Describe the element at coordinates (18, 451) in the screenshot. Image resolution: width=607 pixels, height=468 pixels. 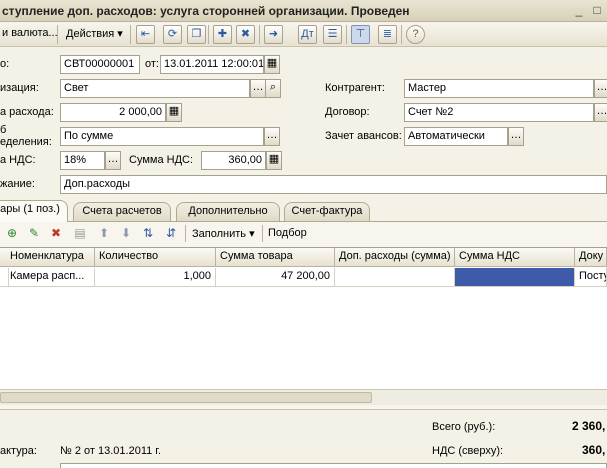
I see `invoice-label: актура:` at that location.